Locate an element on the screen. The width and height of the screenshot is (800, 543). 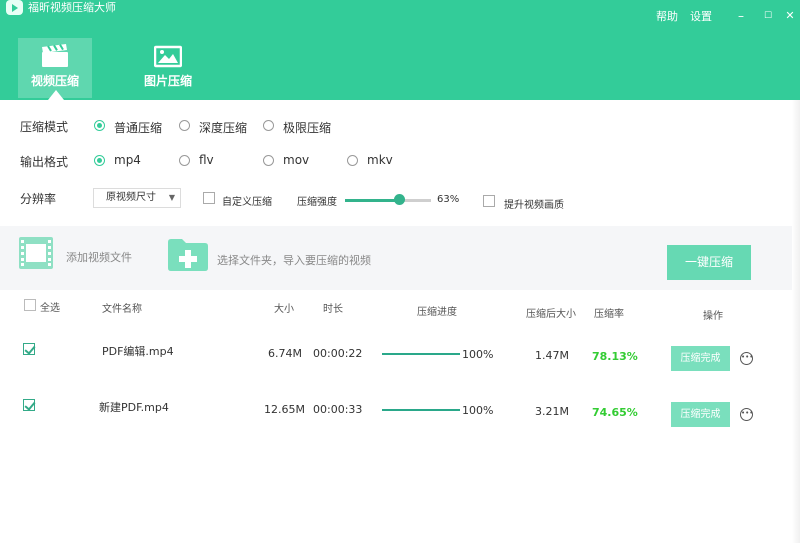
format-mp4-label: mp4 is located at coordinates (127, 160).